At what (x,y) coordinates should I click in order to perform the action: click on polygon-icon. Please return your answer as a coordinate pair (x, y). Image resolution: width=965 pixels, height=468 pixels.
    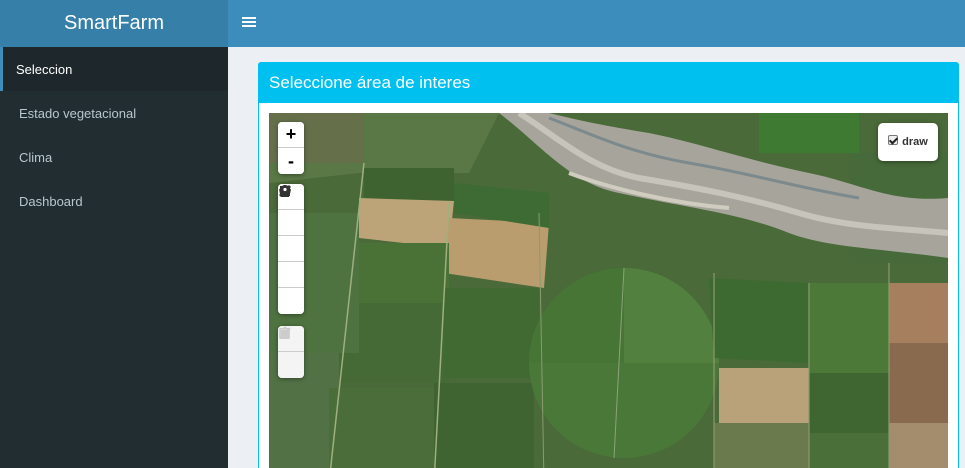
    Looking at the image, I should click on (291, 210).